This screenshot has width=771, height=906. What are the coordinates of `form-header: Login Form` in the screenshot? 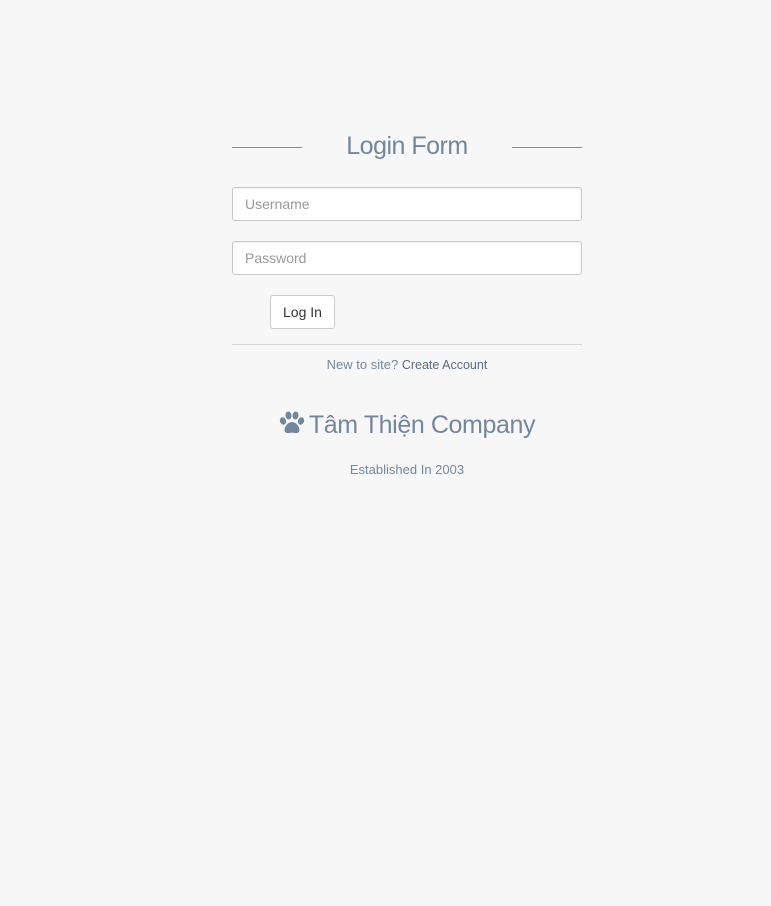 It's located at (407, 148).